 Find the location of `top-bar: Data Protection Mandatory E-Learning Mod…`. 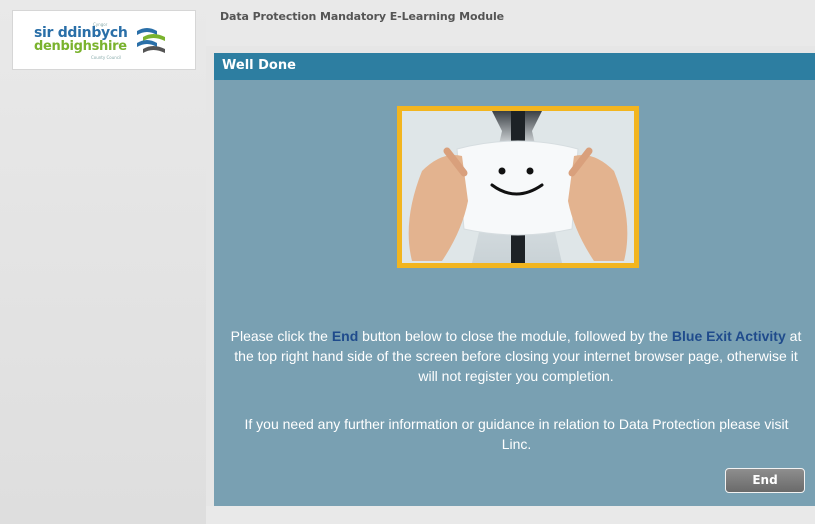

top-bar: Data Protection Mandatory E-Learning Mod… is located at coordinates (510, 23).